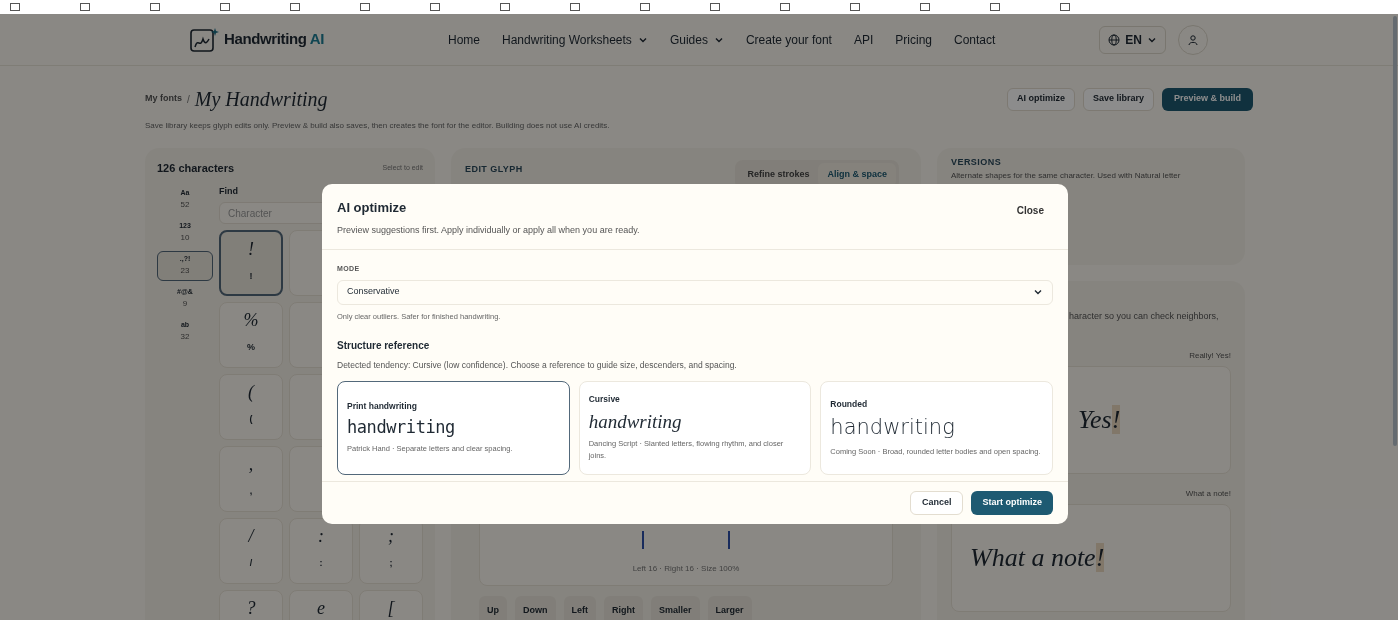  What do you see at coordinates (1132, 39) in the screenshot?
I see `language-button: EN` at bounding box center [1132, 39].